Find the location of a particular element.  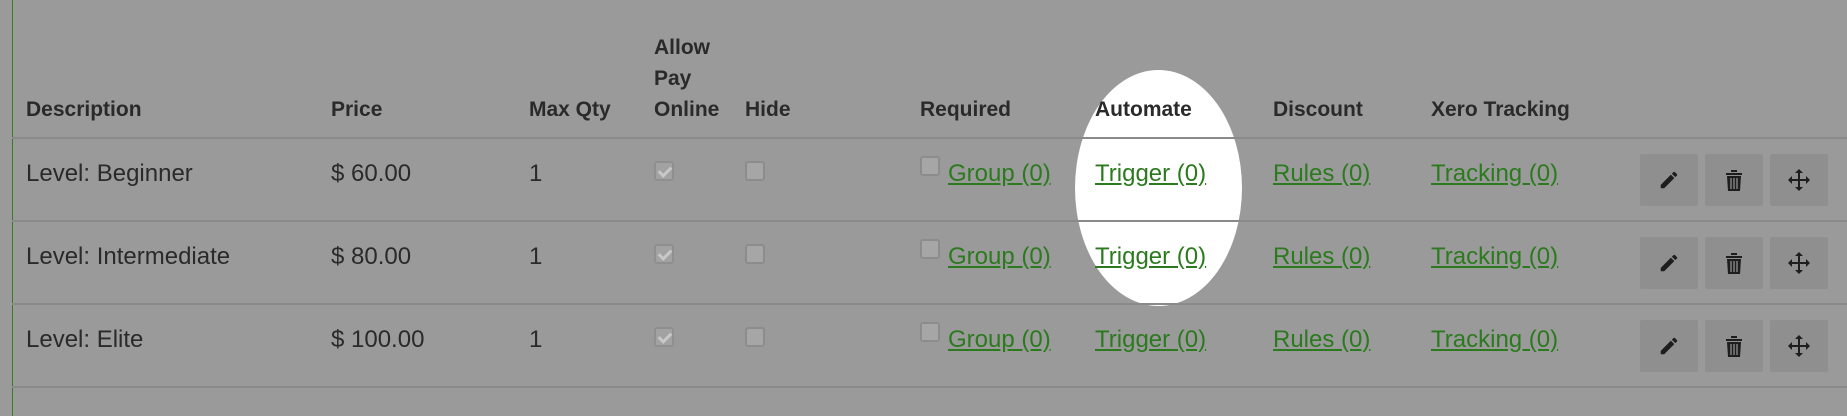

row-price: $ 100.00 is located at coordinates (378, 339).